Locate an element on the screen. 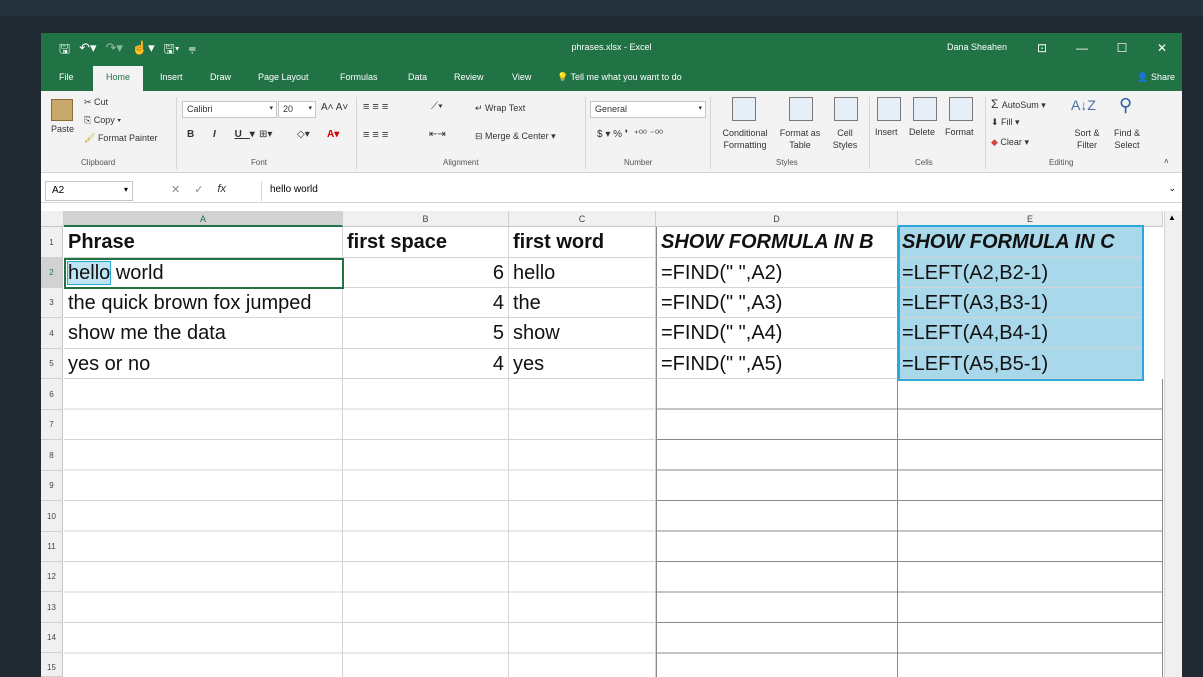 The image size is (1203, 677). find-select-button: Find & Select is located at coordinates (1127, 139).